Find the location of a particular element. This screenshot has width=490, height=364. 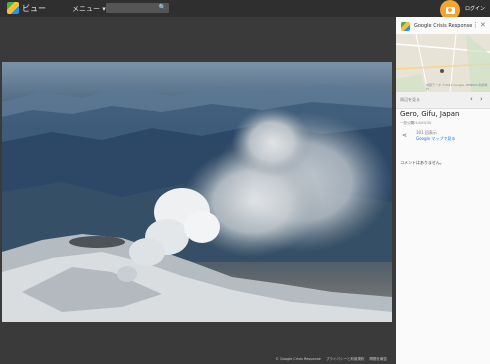

published-date: 2014/09/30 is located at coordinates (421, 123).